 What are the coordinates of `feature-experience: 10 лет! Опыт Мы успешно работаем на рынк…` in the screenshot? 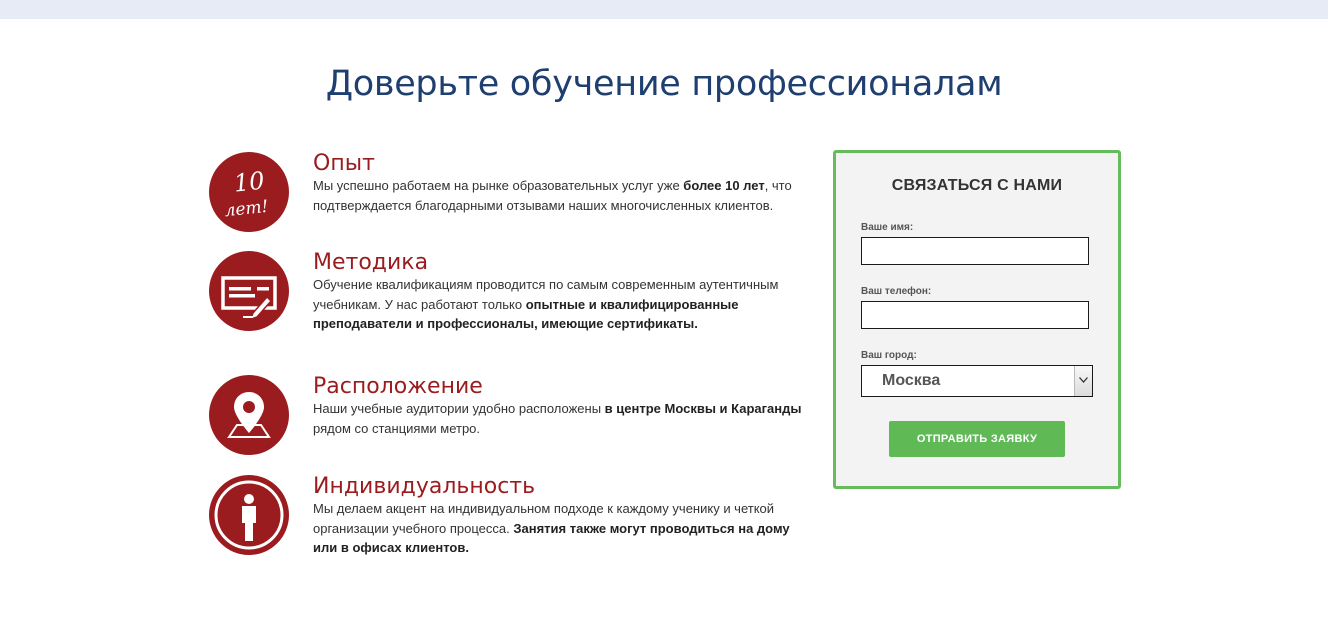 It's located at (514, 195).